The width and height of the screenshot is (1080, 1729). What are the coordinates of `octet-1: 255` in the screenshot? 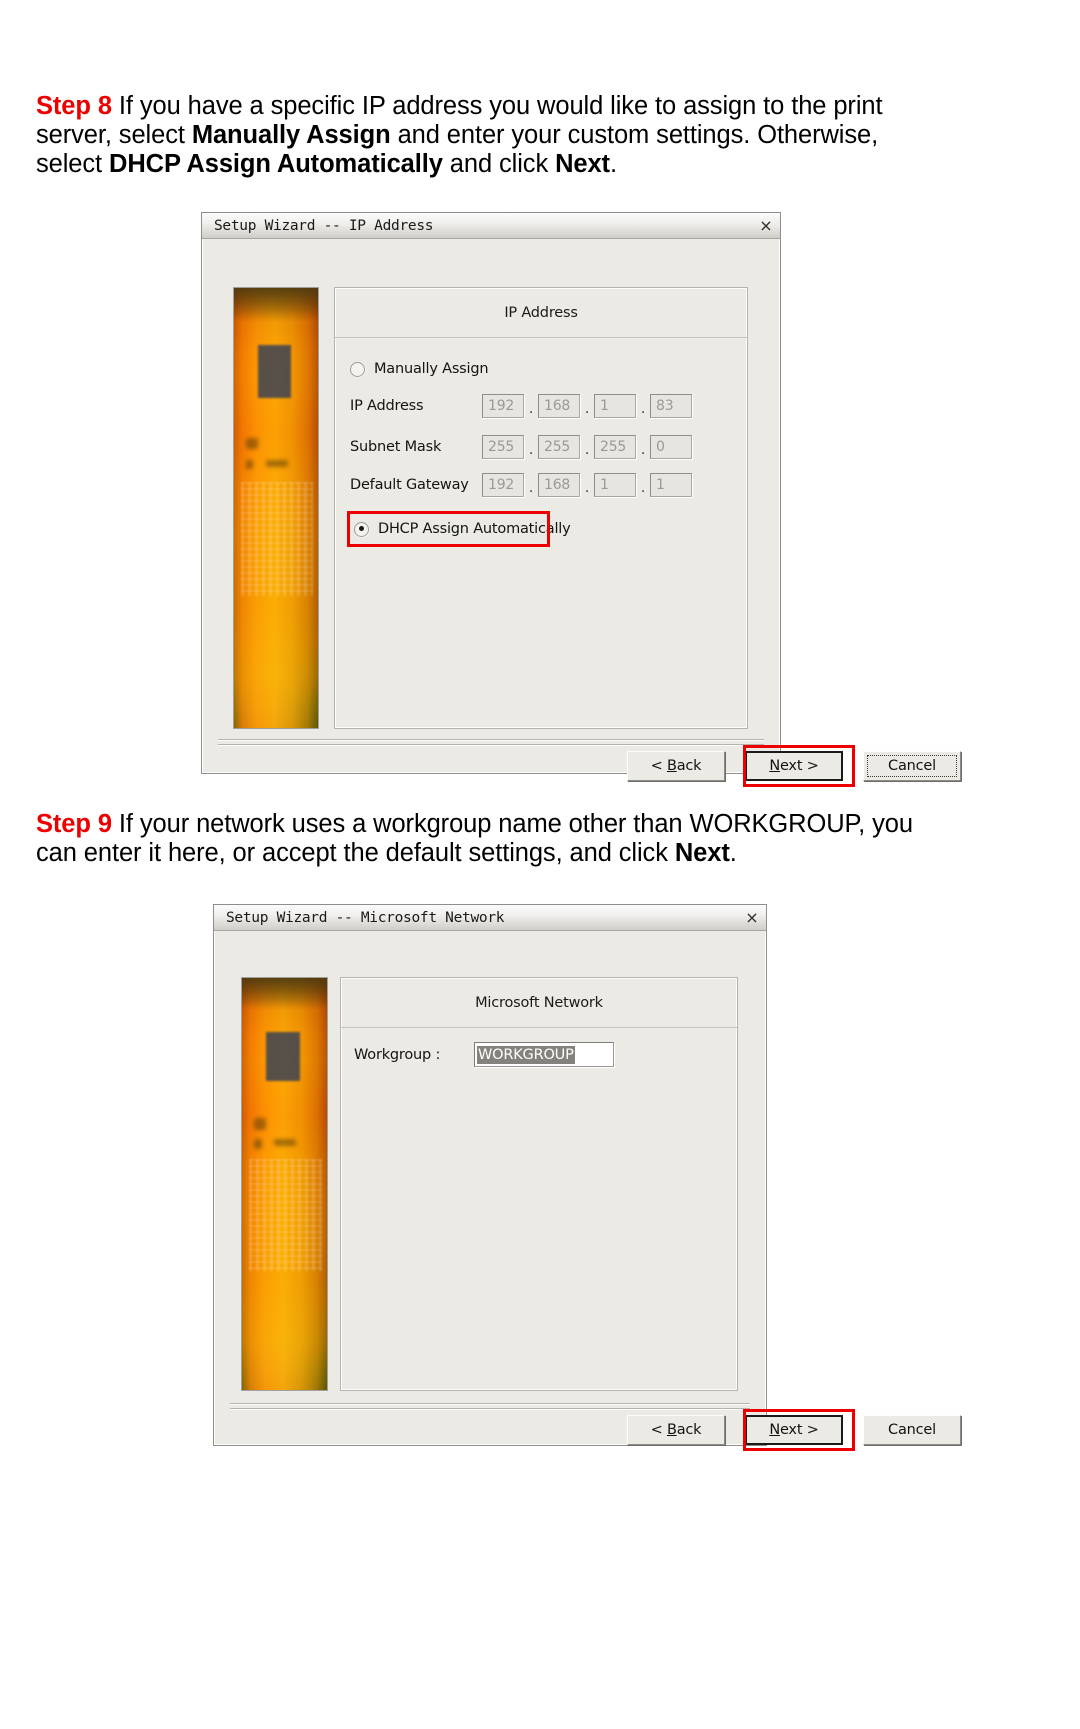 It's located at (503, 447).